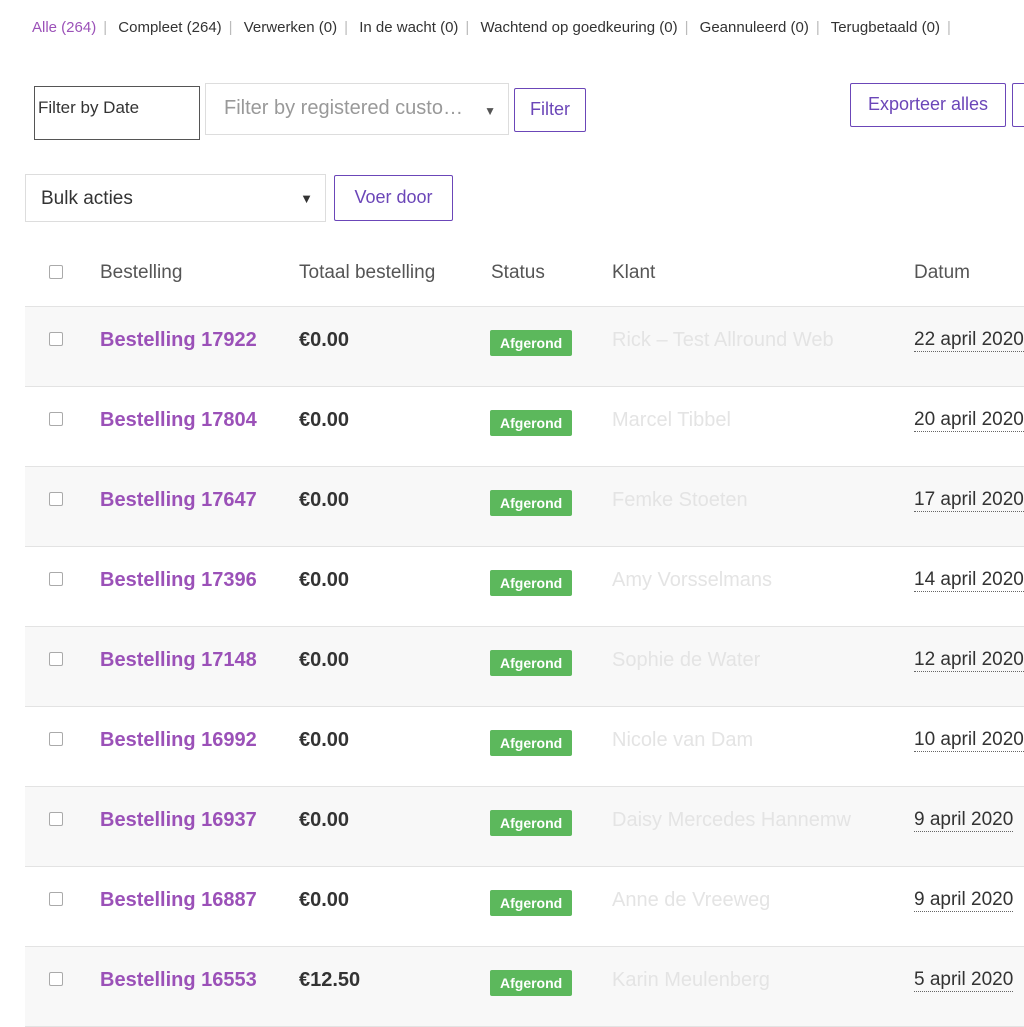  Describe the element at coordinates (169, 27) in the screenshot. I see `status-filter-complete: Compleet (264)` at that location.